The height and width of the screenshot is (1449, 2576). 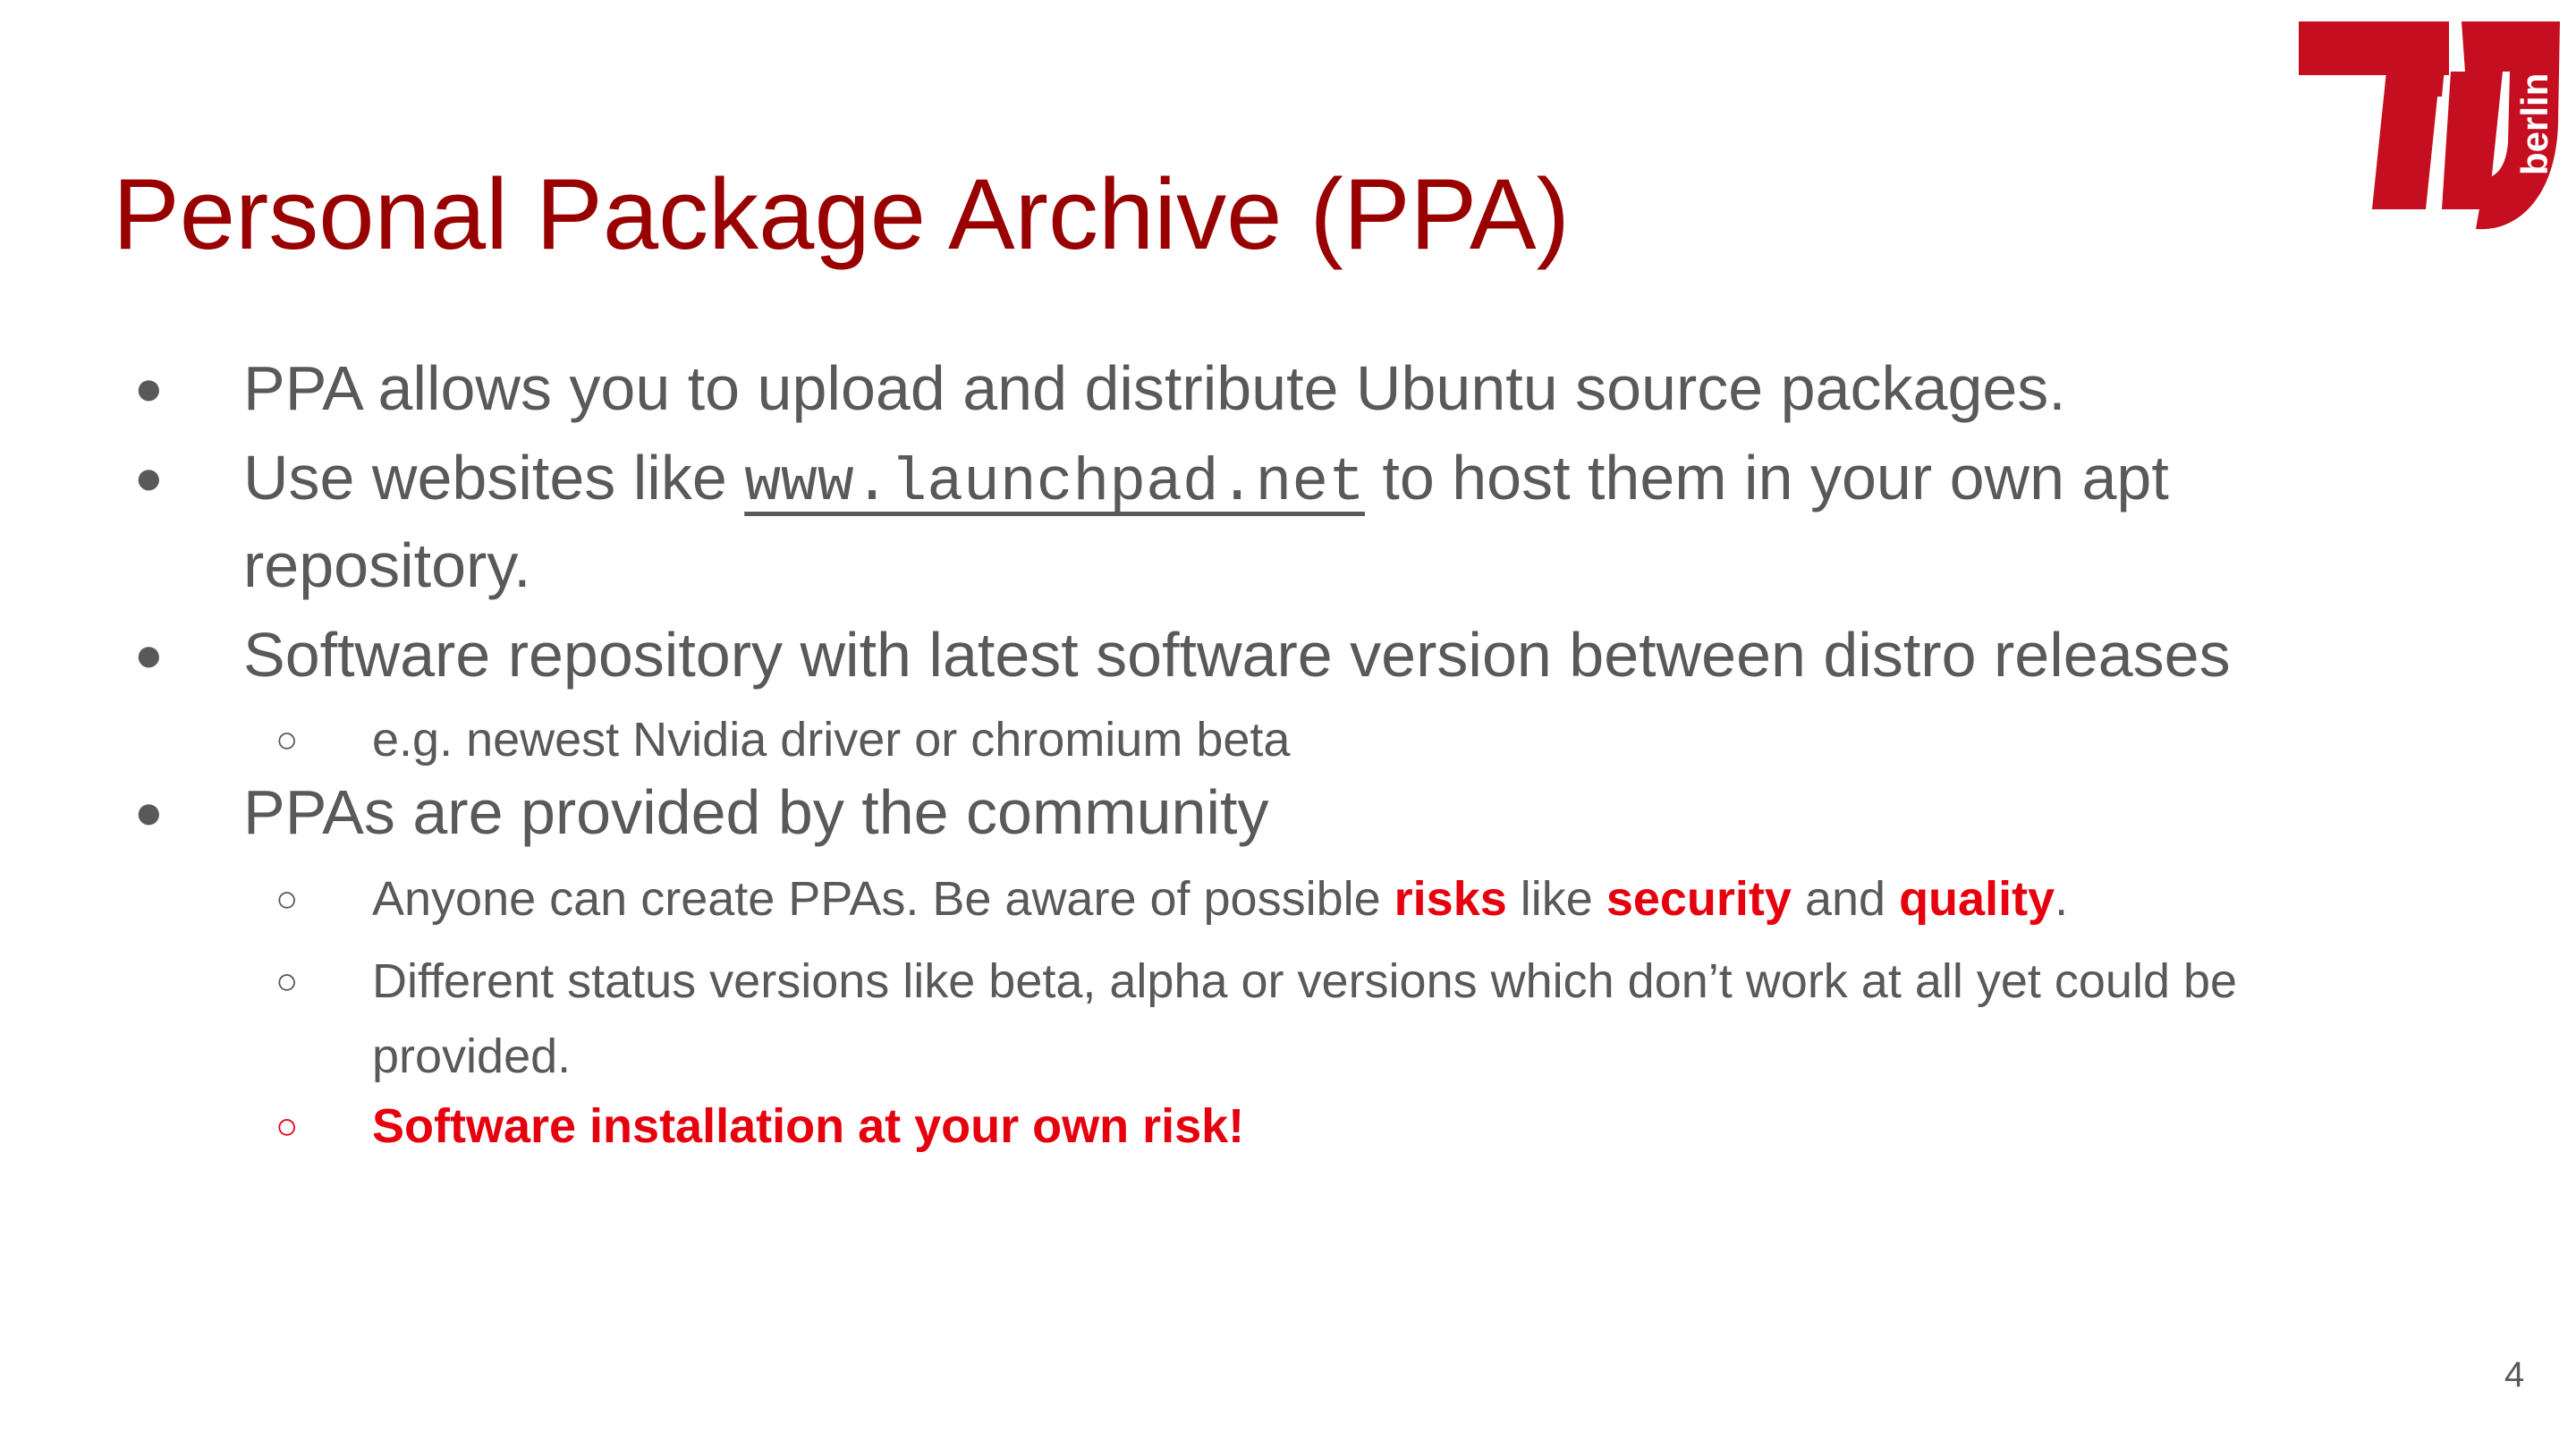 What do you see at coordinates (387, 565) in the screenshot?
I see `bullet-text-continuation: repository.` at bounding box center [387, 565].